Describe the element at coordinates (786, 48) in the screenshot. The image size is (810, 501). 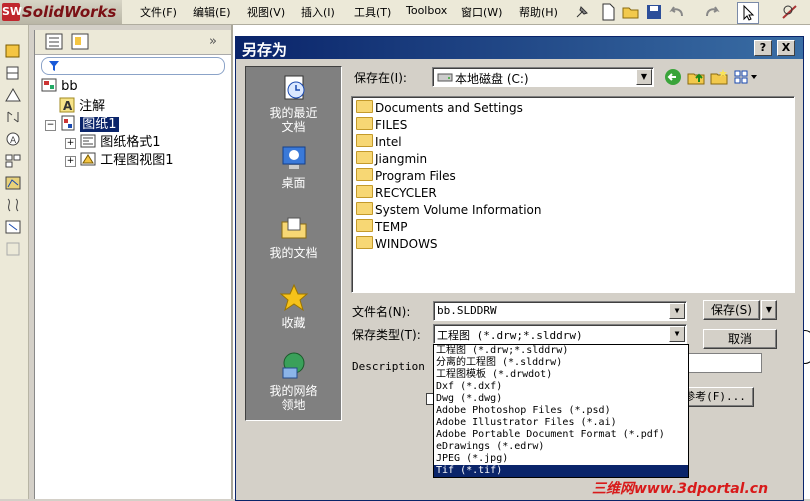
I see `close-button: X` at that location.